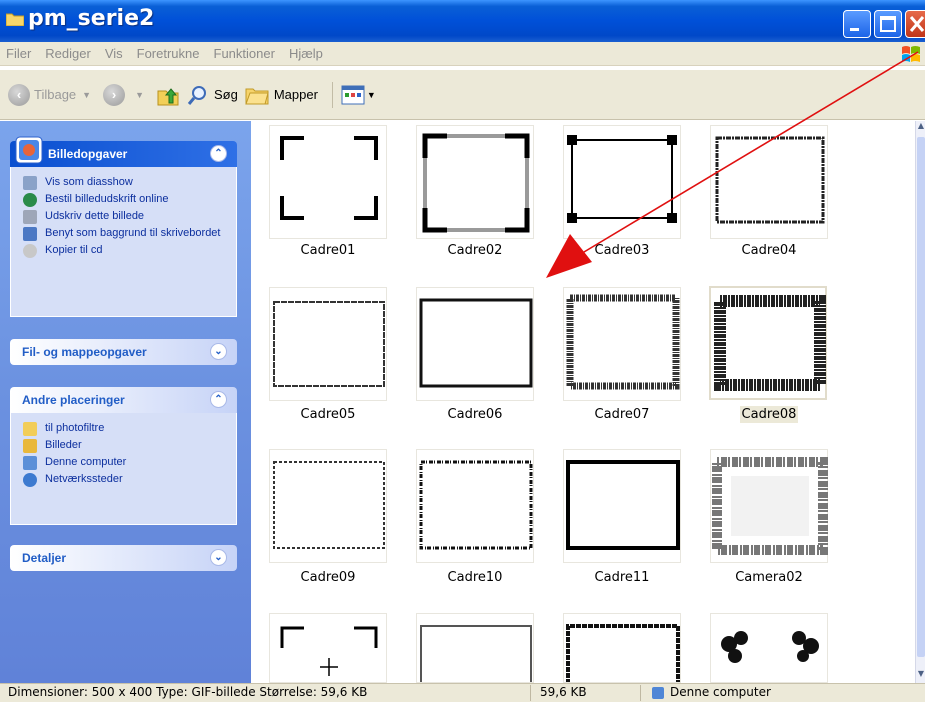 The image size is (925, 702). What do you see at coordinates (125, 480) in the screenshot?
I see `place-network: Netværkssteder` at bounding box center [125, 480].